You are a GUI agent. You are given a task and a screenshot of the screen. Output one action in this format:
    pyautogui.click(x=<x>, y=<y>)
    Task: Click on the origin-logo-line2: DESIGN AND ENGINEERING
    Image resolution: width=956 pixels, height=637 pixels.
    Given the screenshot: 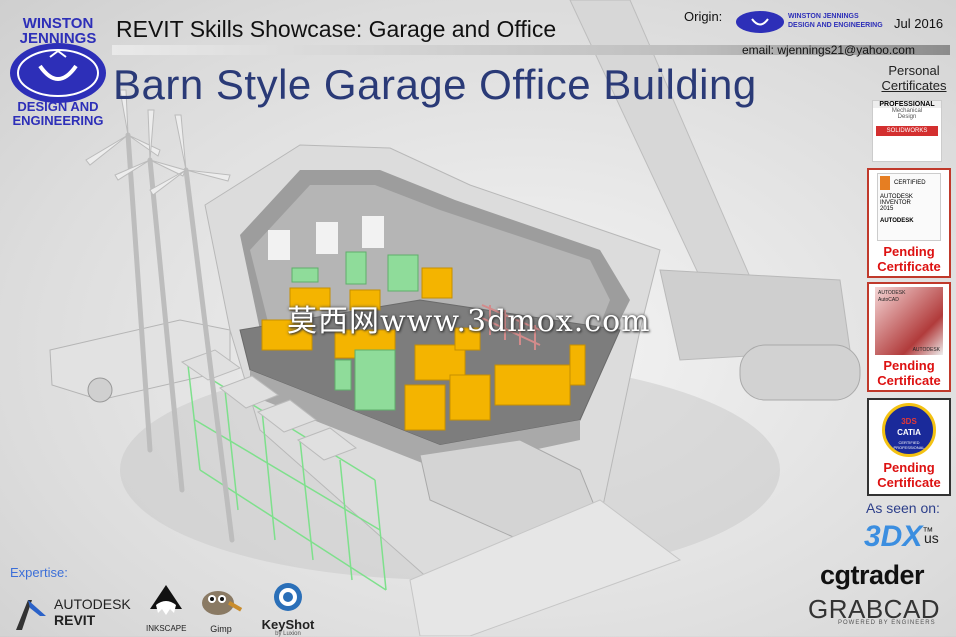 What is the action you would take?
    pyautogui.click(x=835, y=25)
    